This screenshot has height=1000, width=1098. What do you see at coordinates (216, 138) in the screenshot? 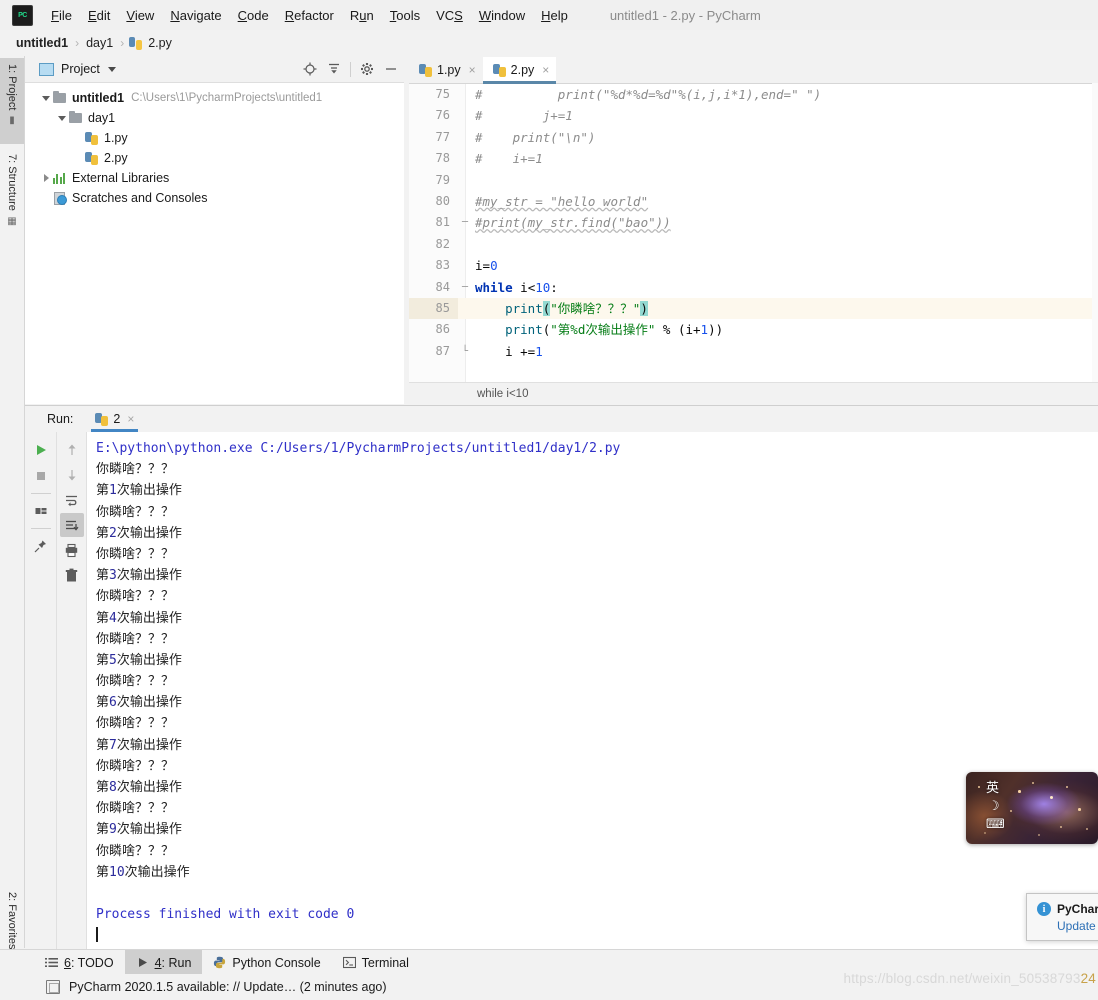
I see `tree-item-1-py: 1.py` at bounding box center [216, 138].